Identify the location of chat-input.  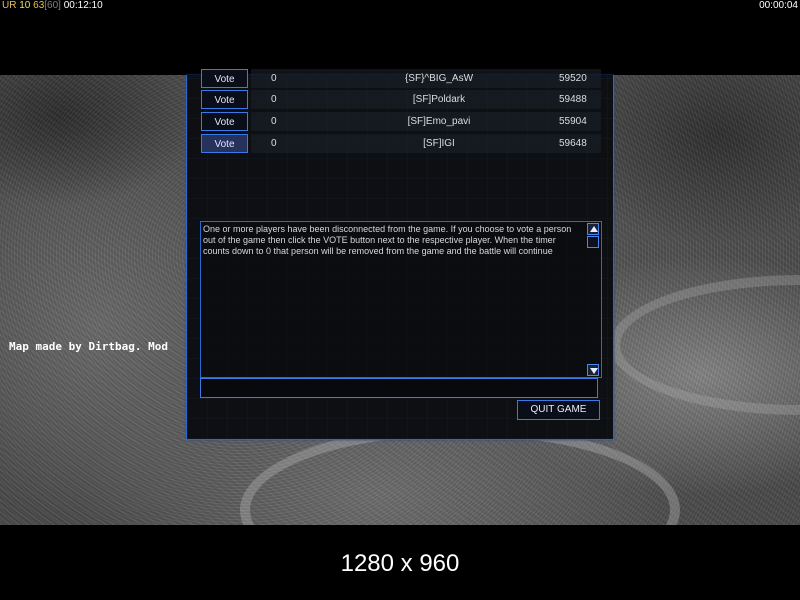
(399, 388).